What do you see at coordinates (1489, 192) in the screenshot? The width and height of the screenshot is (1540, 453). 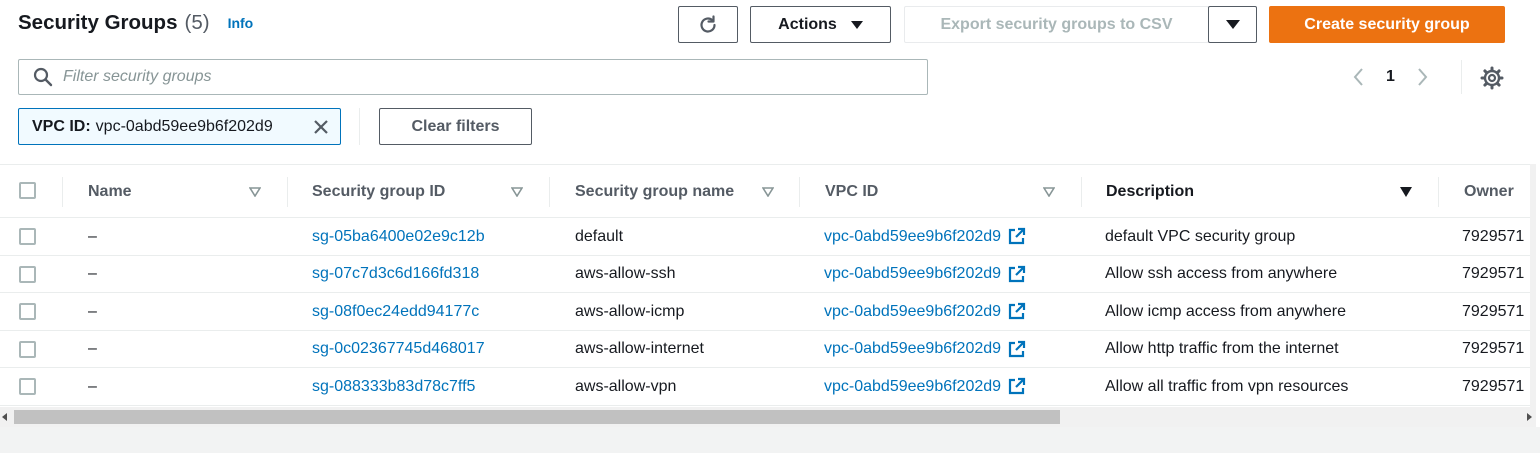 I see `column-header-owner: Owner` at bounding box center [1489, 192].